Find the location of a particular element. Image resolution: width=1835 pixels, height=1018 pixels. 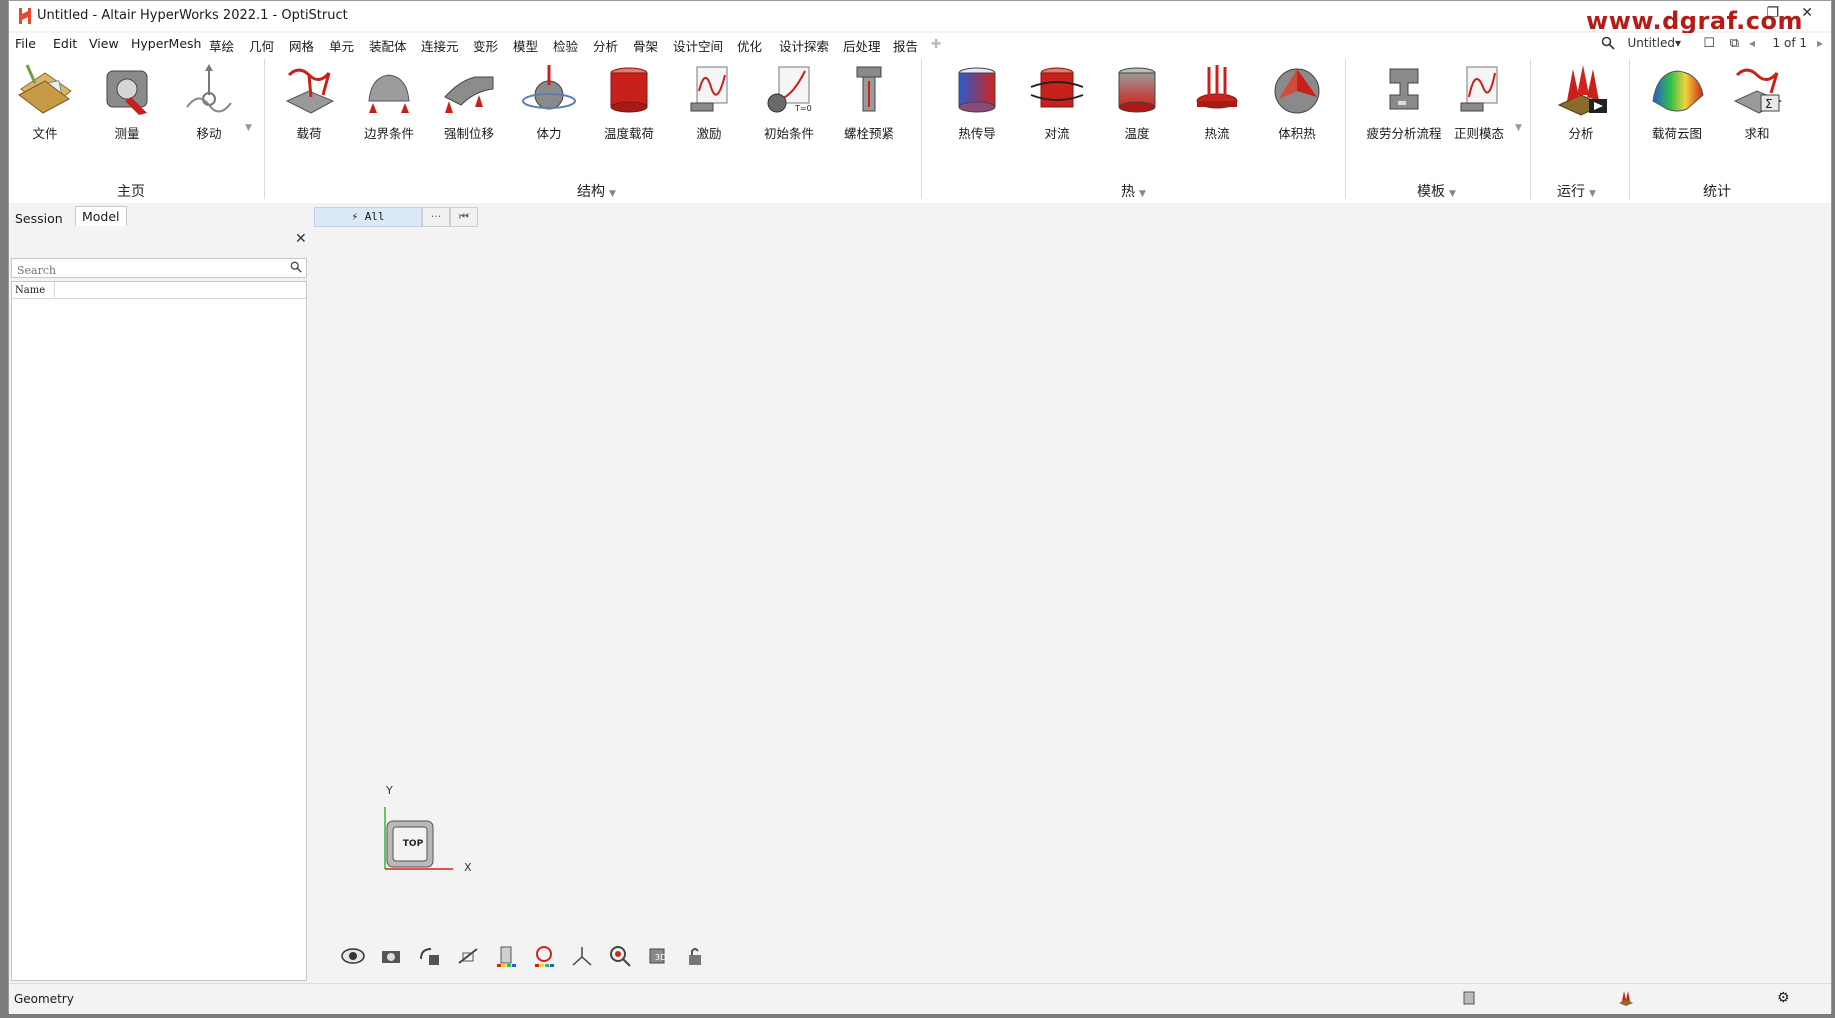

file-tool-button: 文件 is located at coordinates (45, 101).